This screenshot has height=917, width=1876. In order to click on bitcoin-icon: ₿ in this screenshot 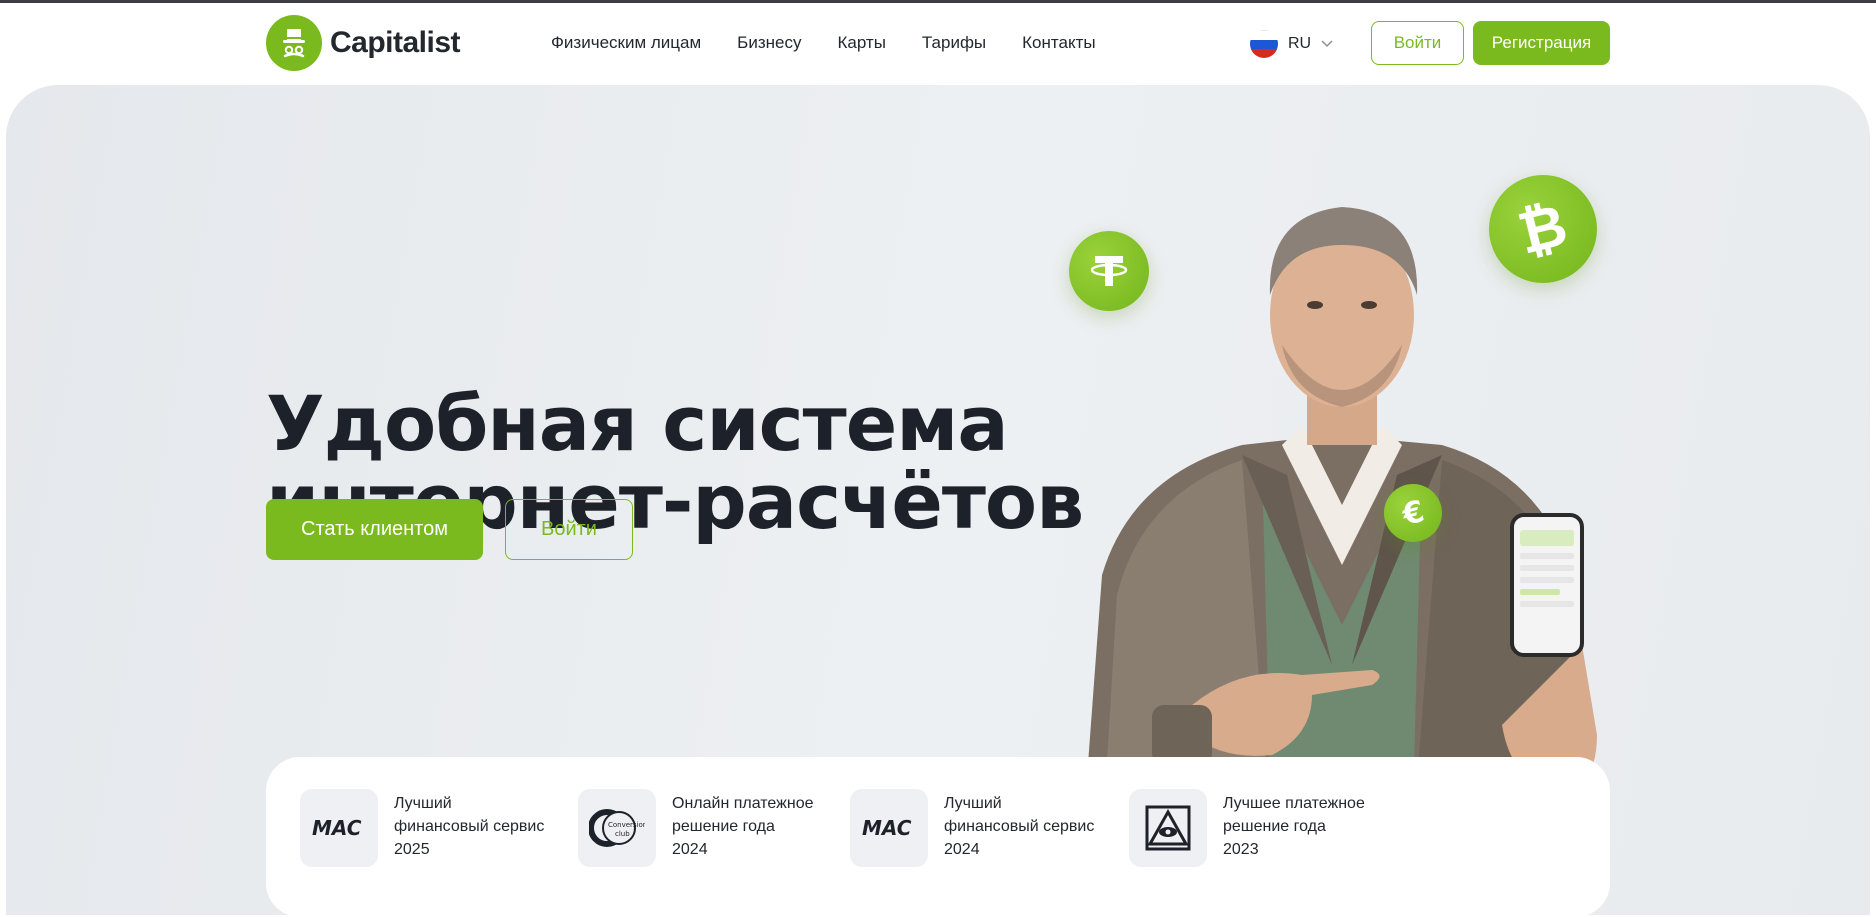, I will do `click(1543, 229)`.